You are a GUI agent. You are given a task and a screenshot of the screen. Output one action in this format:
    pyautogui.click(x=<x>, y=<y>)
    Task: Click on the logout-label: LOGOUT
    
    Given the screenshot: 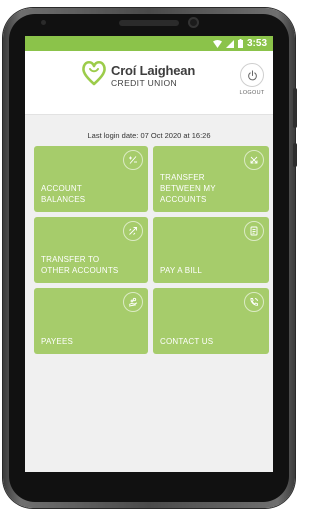 What is the action you would take?
    pyautogui.click(x=252, y=93)
    